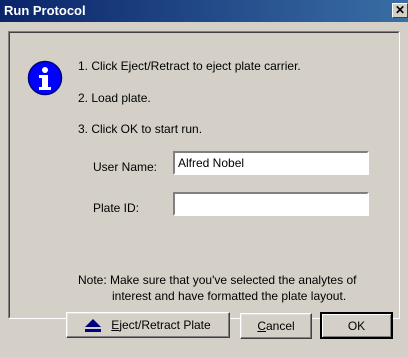 This screenshot has height=357, width=408. Describe the element at coordinates (45, 10) in the screenshot. I see `window-title: Run Protocol` at that location.